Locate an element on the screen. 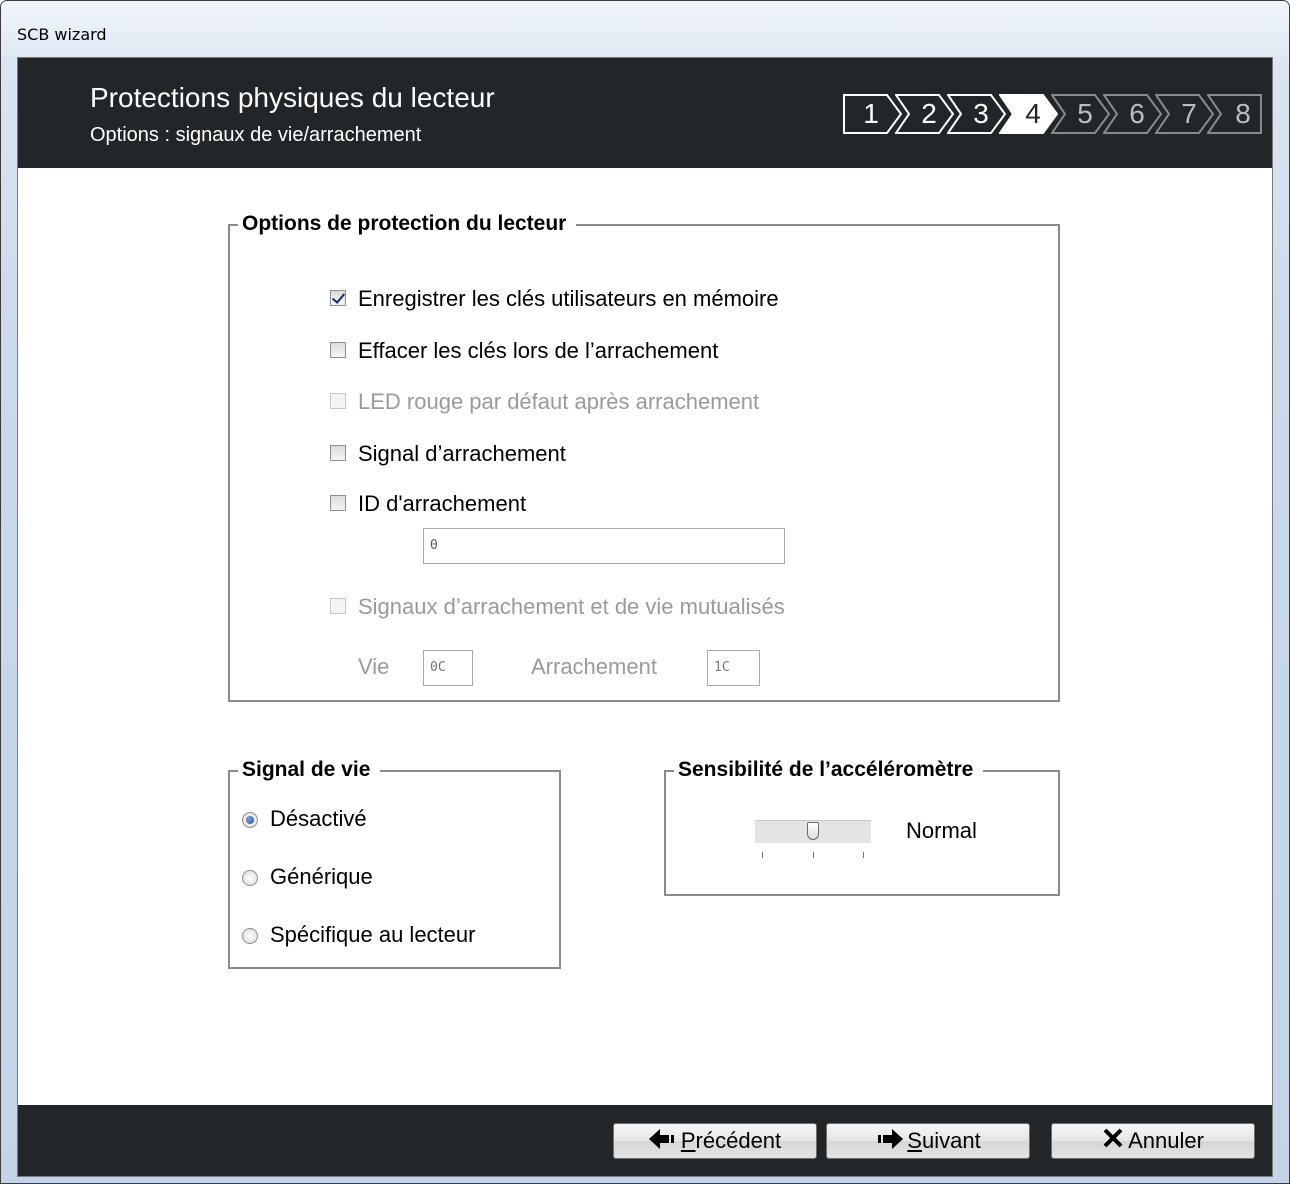  arrow-left-icon is located at coordinates (662, 1142).